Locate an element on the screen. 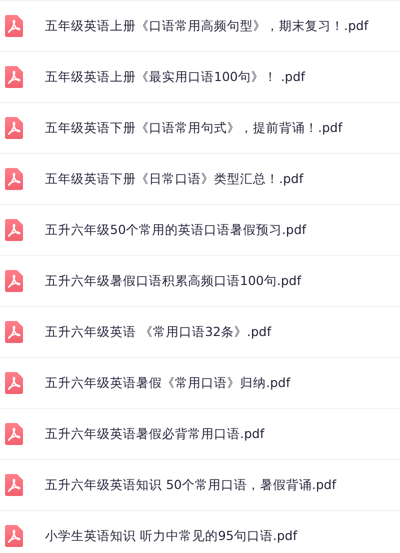 This screenshot has height=553, width=400. file-name: 小学生英语知识 听力中常见的95句口语.pdf is located at coordinates (171, 536).